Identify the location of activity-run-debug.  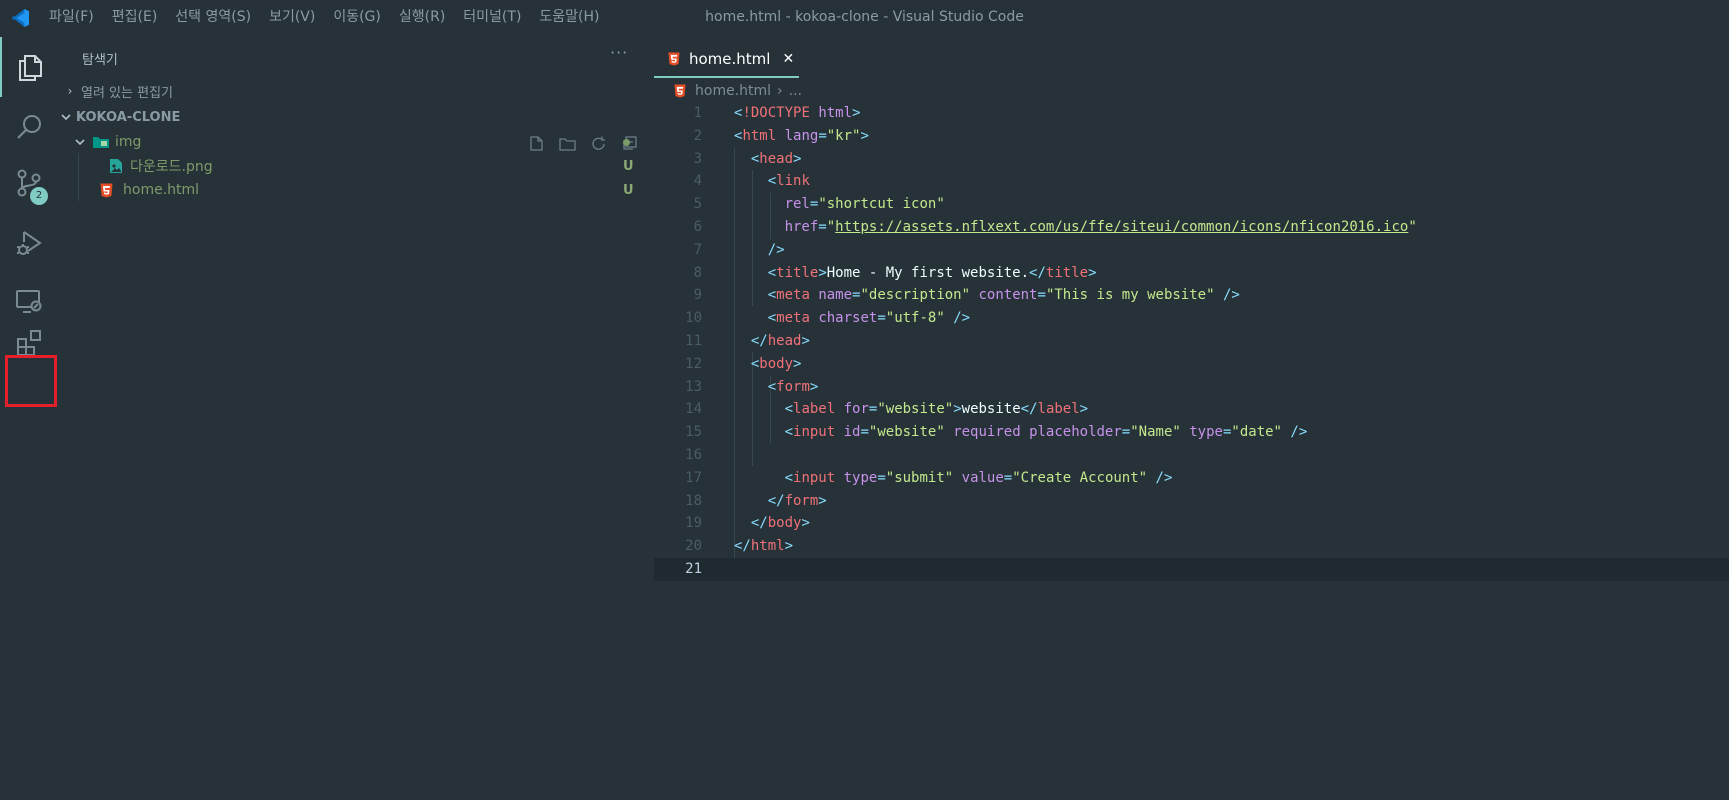
(28, 243).